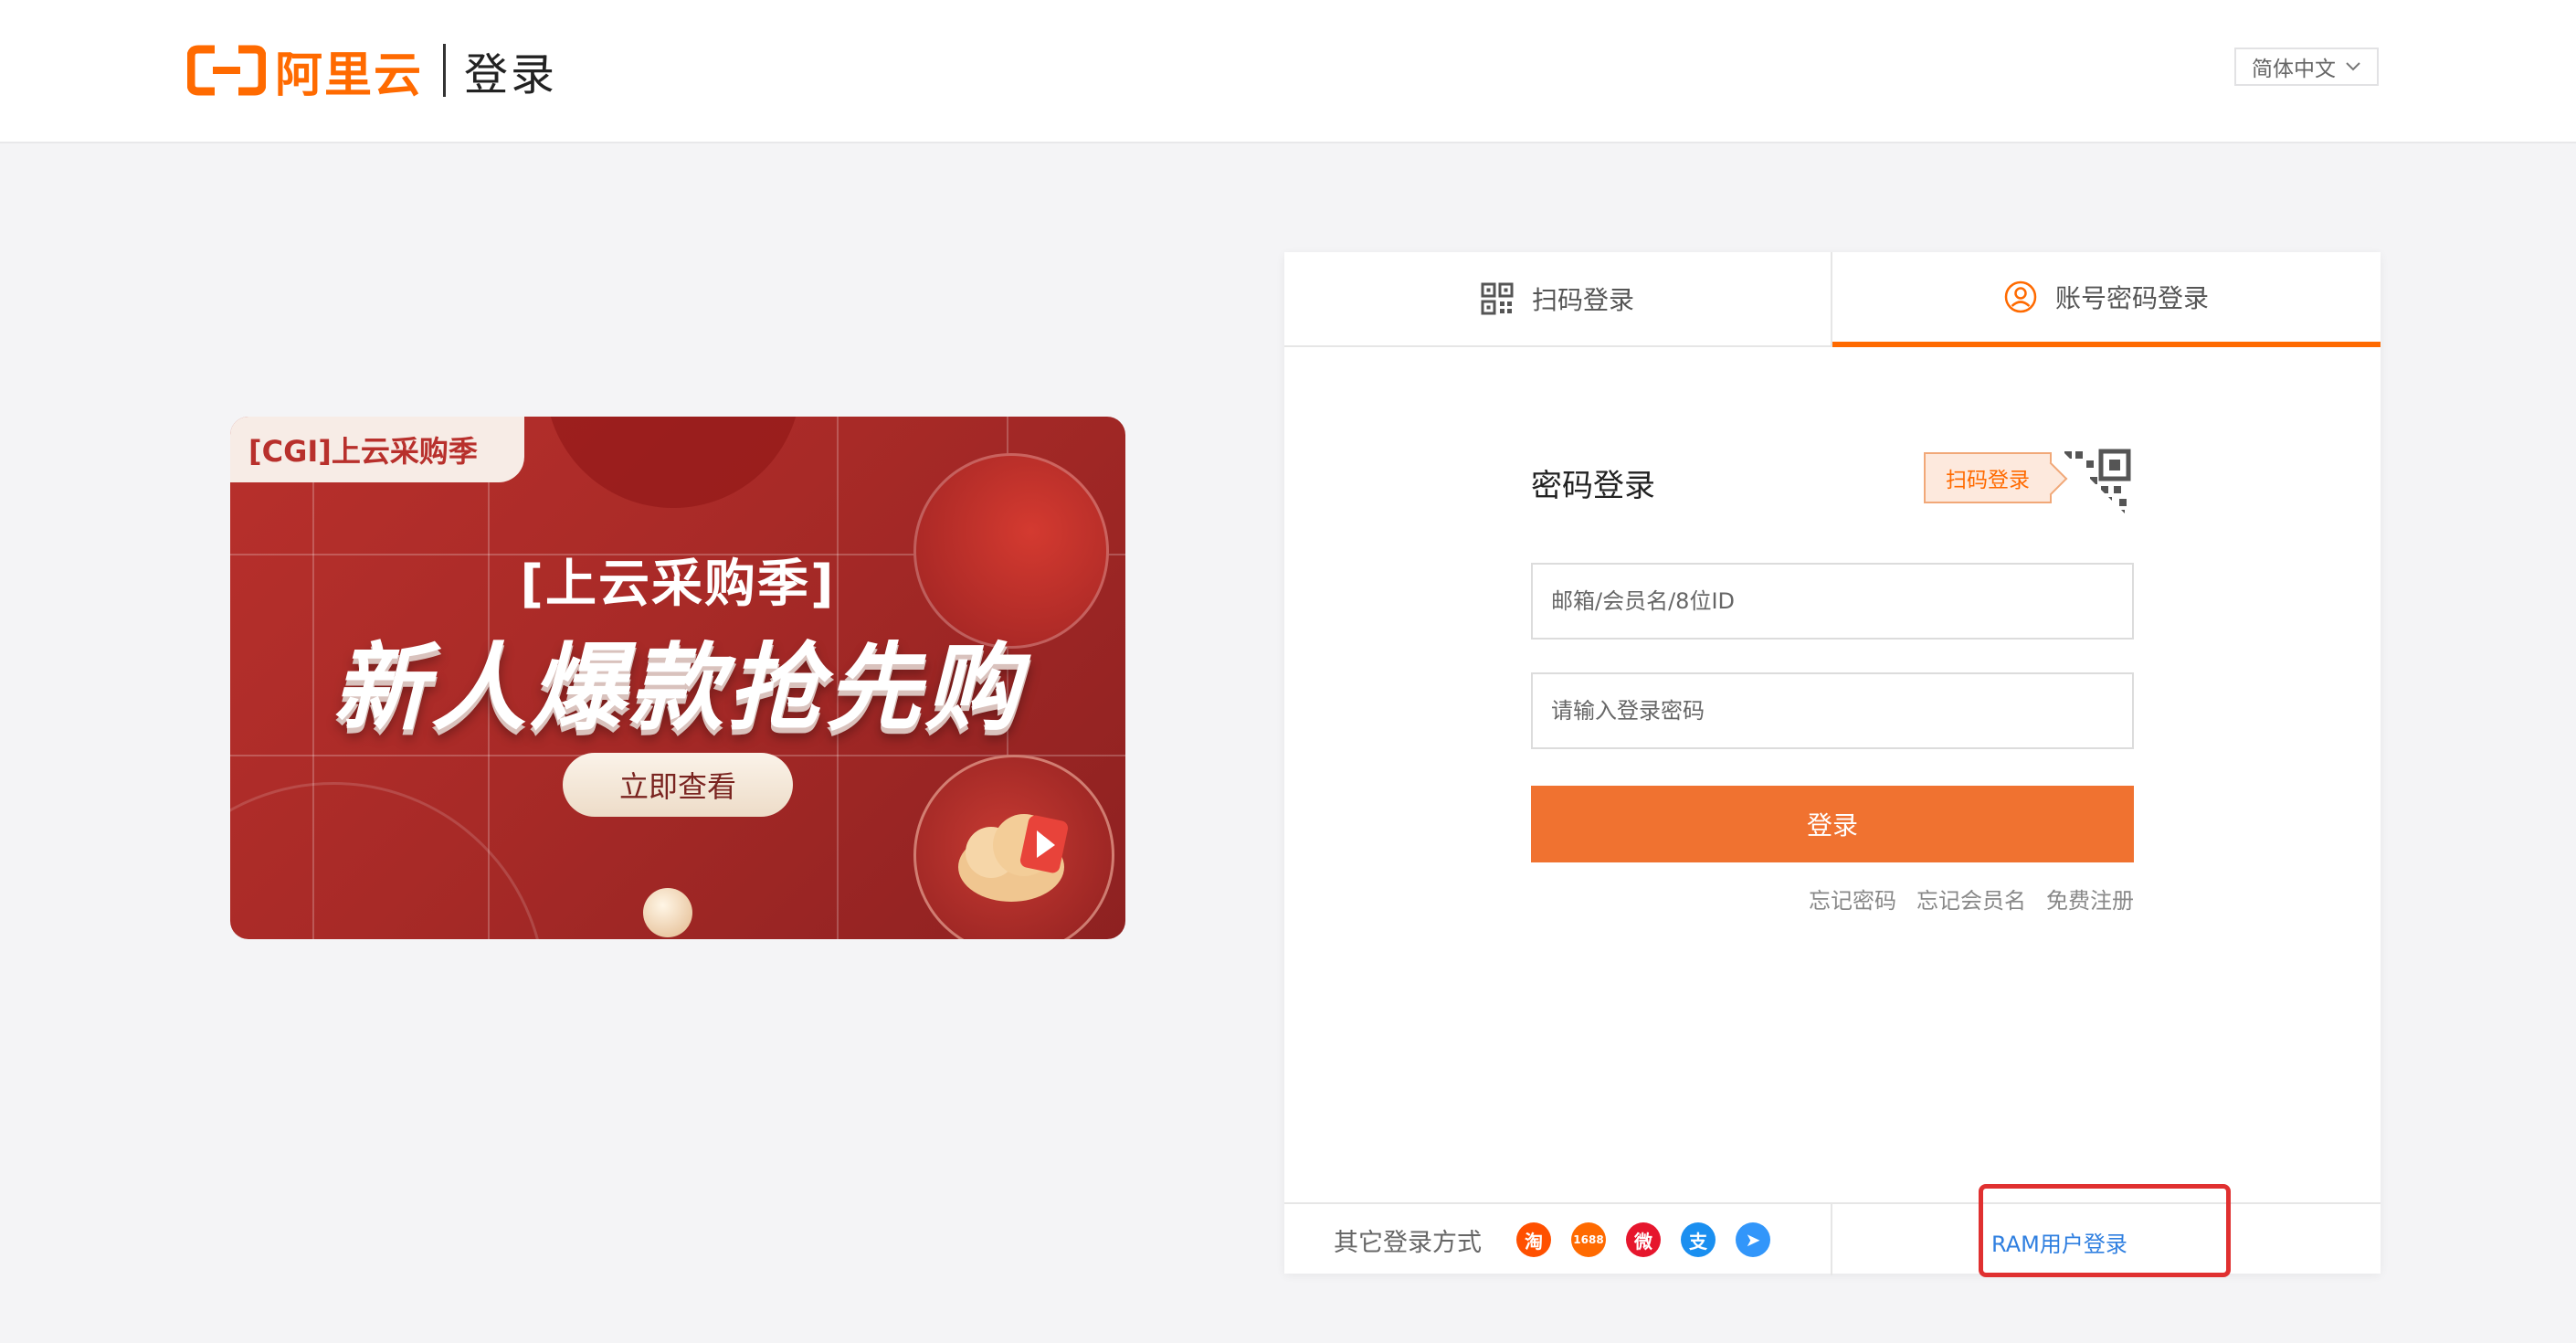  I want to click on weibo-icon: 微, so click(1643, 1239).